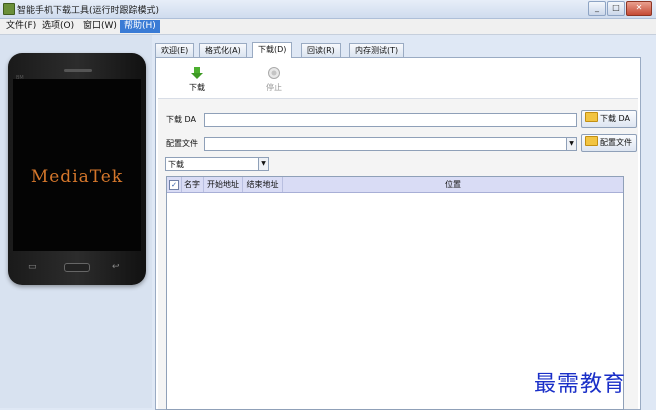  What do you see at coordinates (21, 26) in the screenshot?
I see `menu-file: 文件(F)` at bounding box center [21, 26].